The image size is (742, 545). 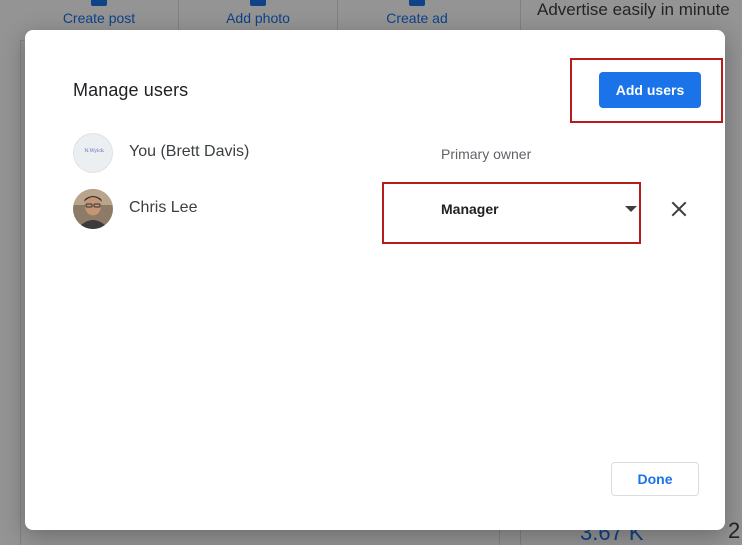 What do you see at coordinates (655, 479) in the screenshot?
I see `done-button: Done` at bounding box center [655, 479].